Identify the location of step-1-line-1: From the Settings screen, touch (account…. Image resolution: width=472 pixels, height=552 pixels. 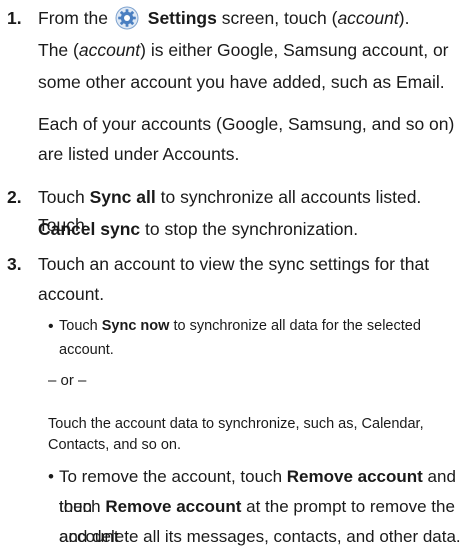
(224, 18).